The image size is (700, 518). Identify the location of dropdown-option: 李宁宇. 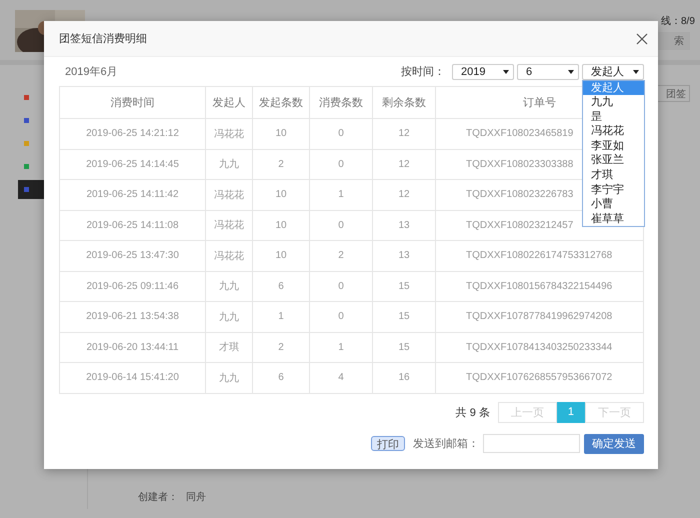
(613, 190).